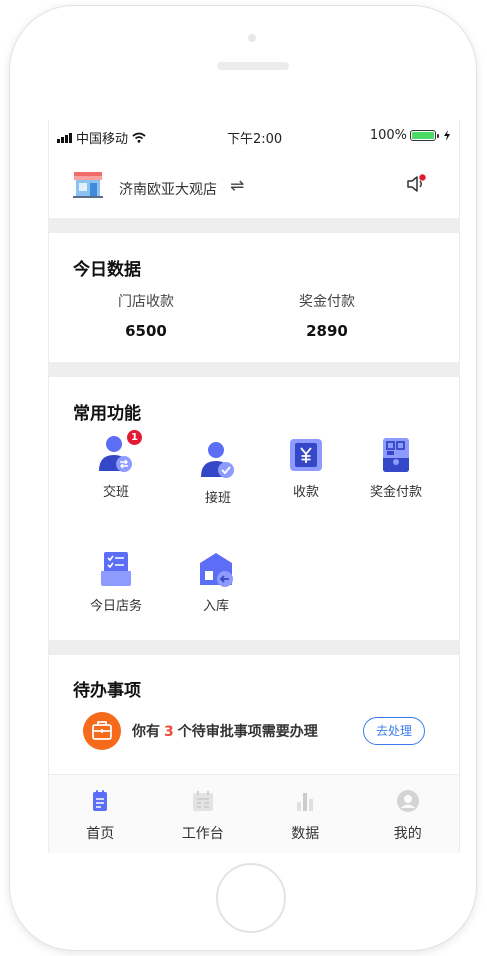  What do you see at coordinates (203, 814) in the screenshot?
I see `tab-workbench: 工作台` at bounding box center [203, 814].